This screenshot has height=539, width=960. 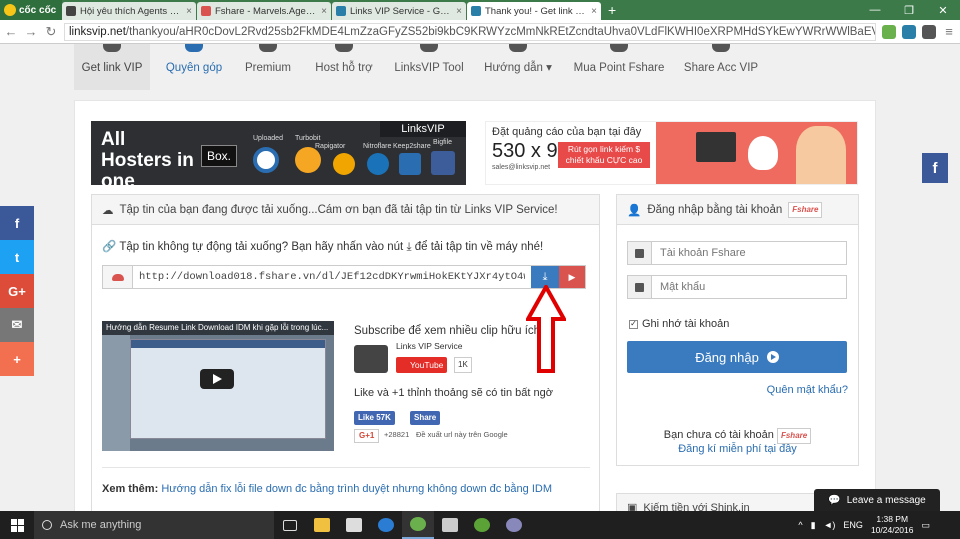 I want to click on tab-2: Fshare - Marvels.Agents.of×, so click(x=264, y=11).